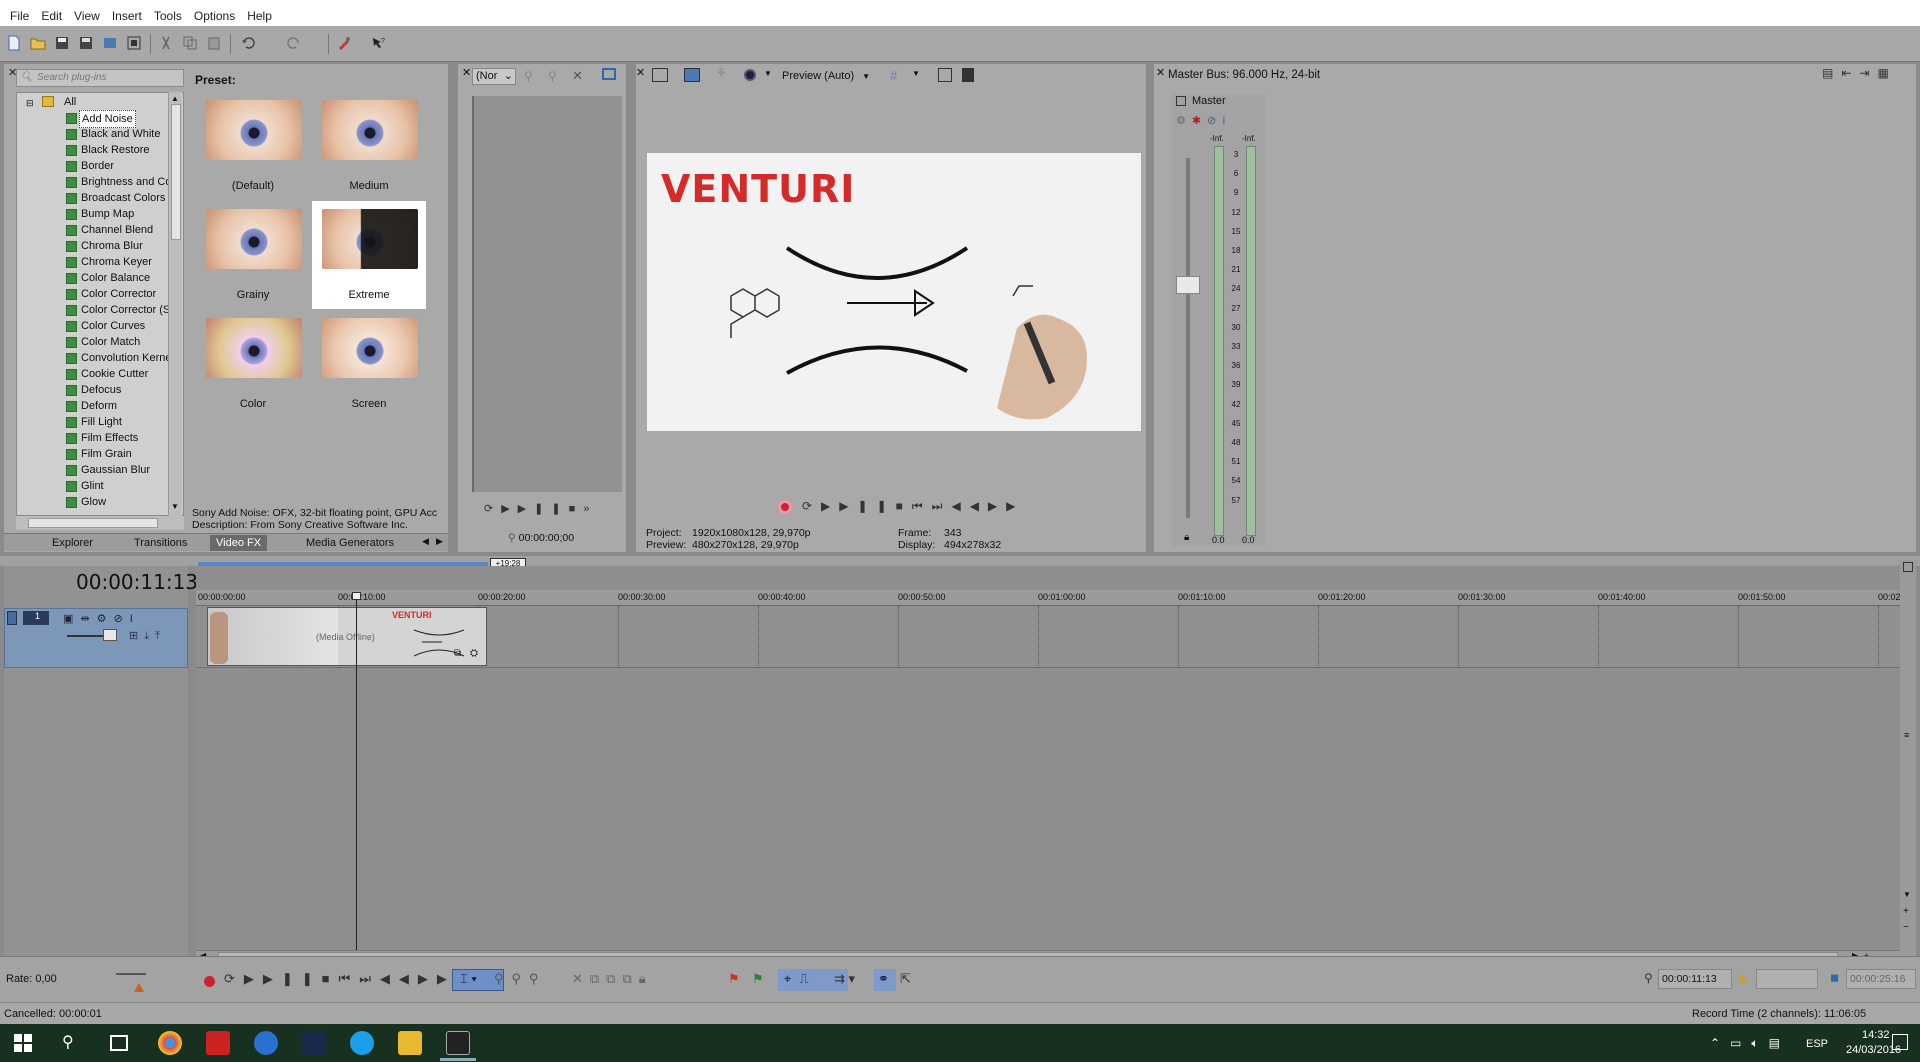 The width and height of the screenshot is (1920, 1062). What do you see at coordinates (362, 1043) in the screenshot?
I see `skype-icon` at bounding box center [362, 1043].